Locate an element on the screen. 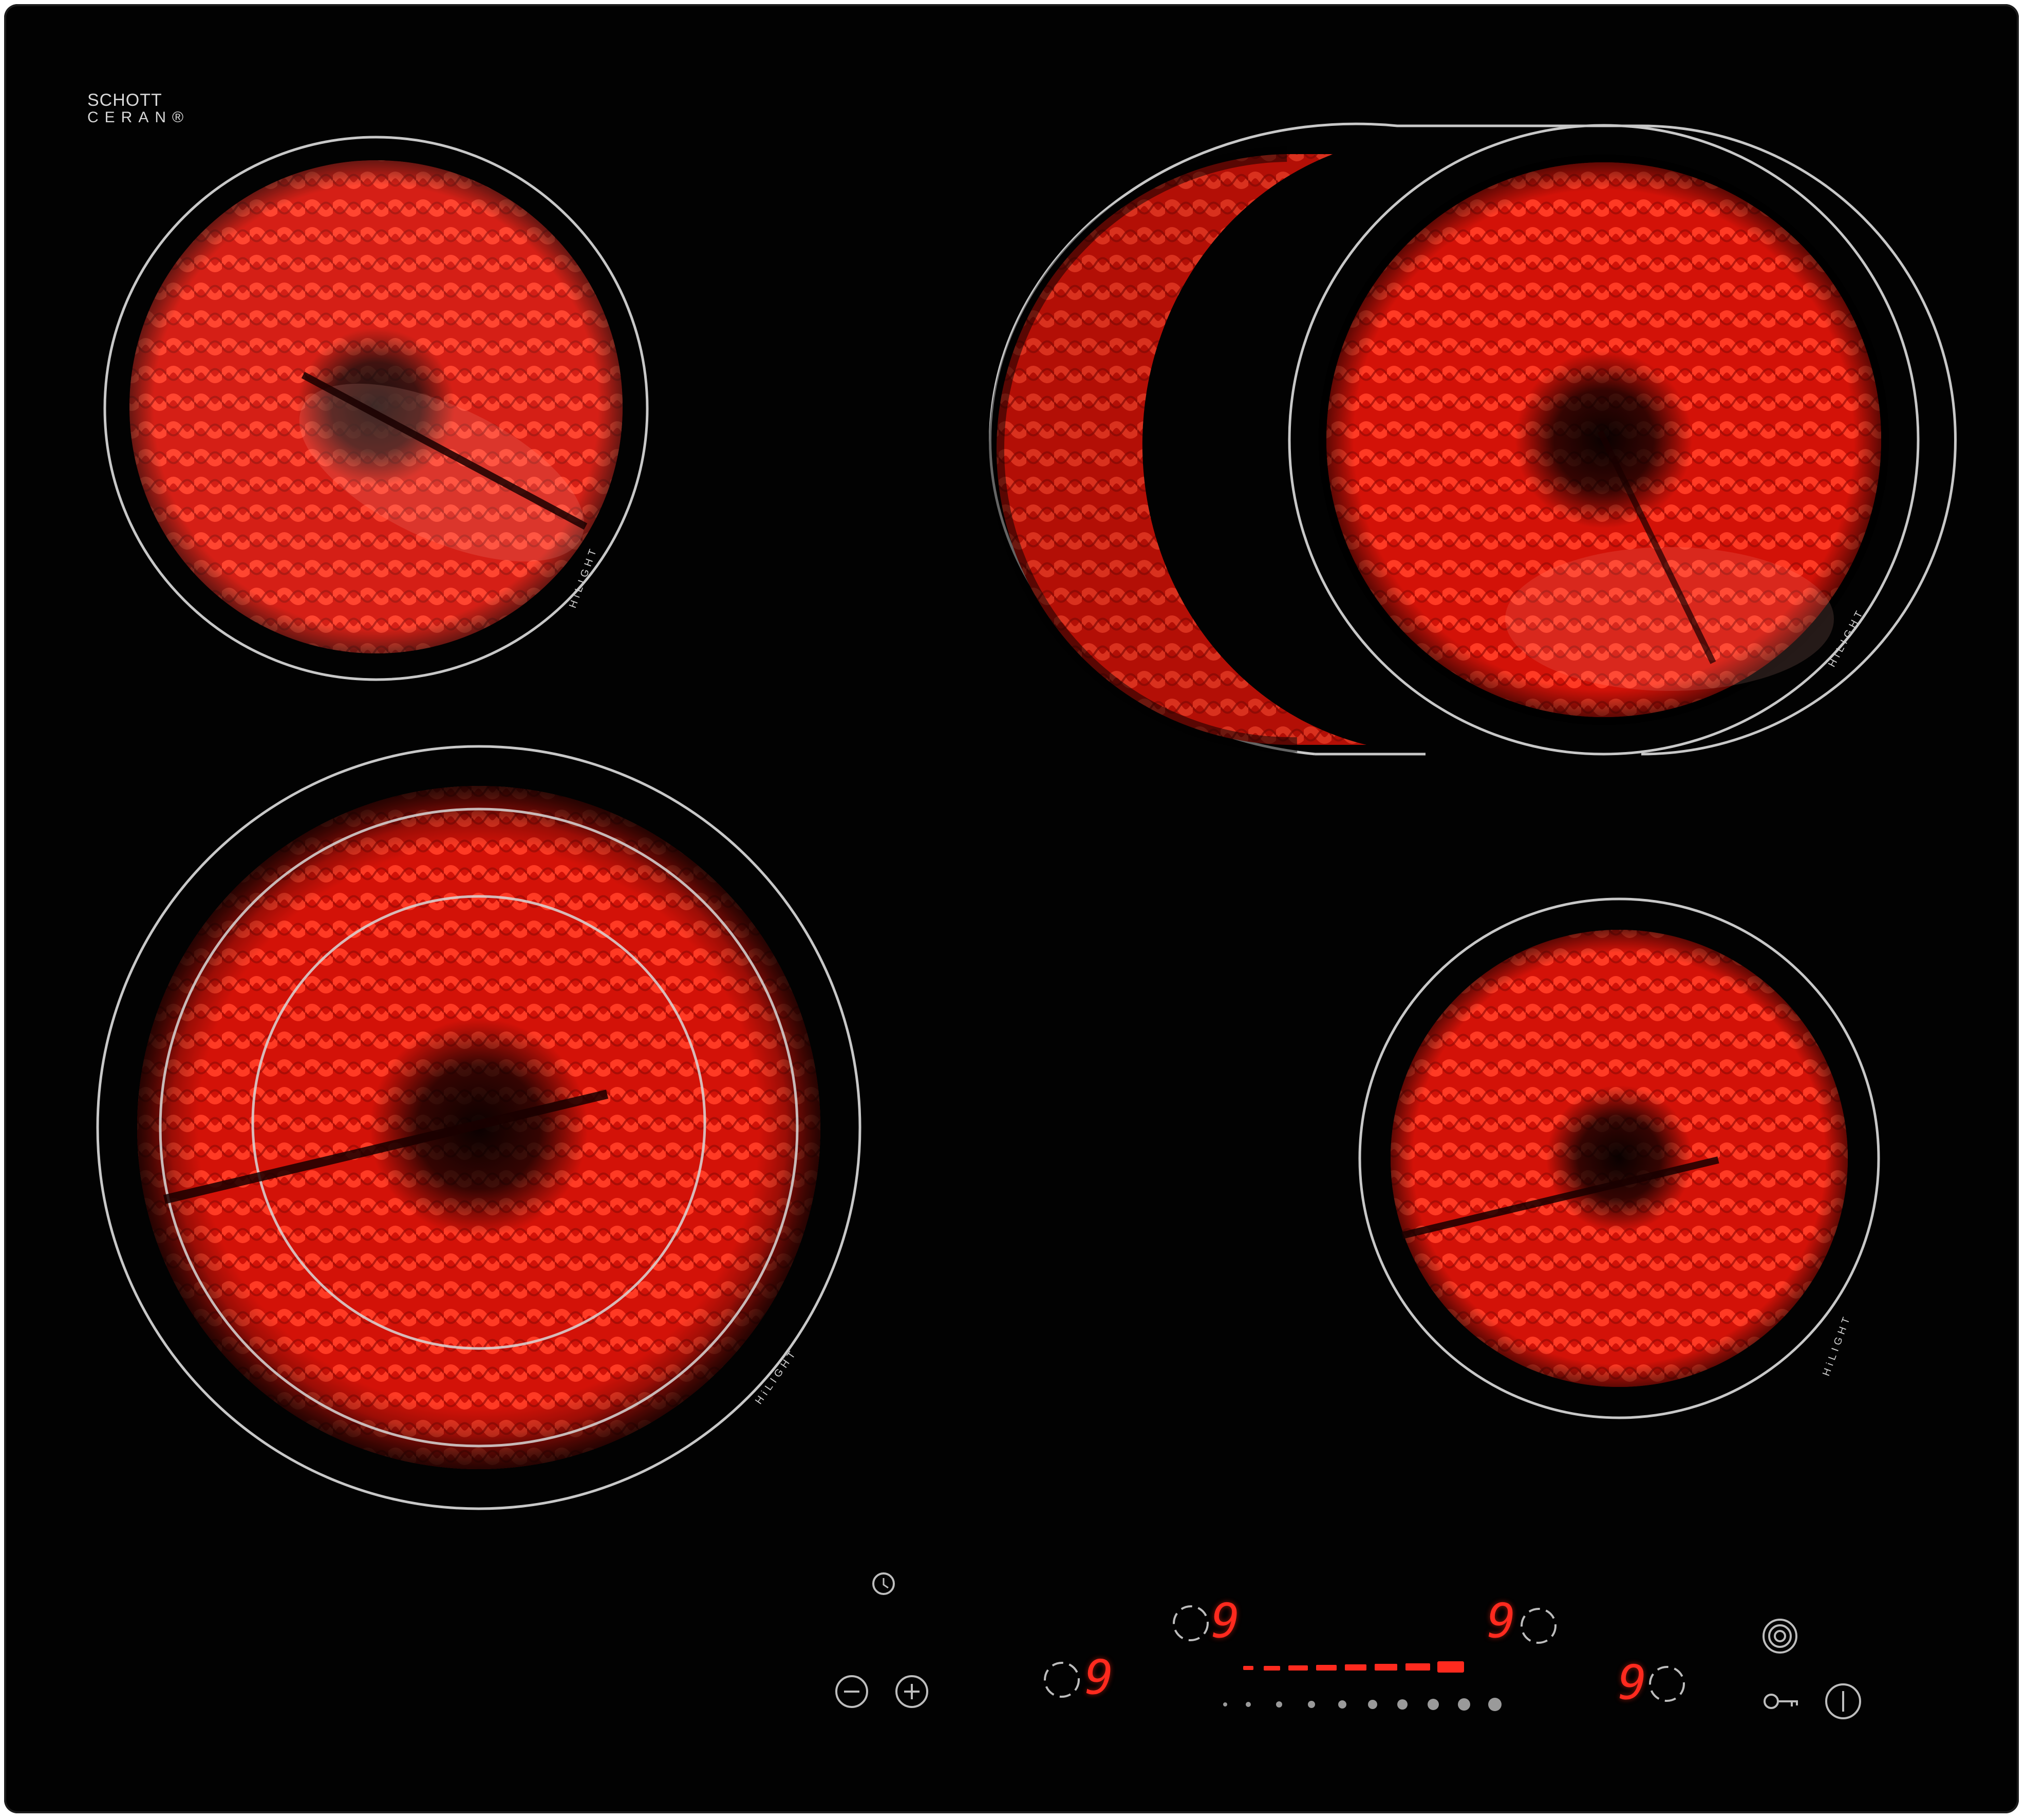 This screenshot has width=2025, height=1820. display-front-right: 9 is located at coordinates (1633, 1682).